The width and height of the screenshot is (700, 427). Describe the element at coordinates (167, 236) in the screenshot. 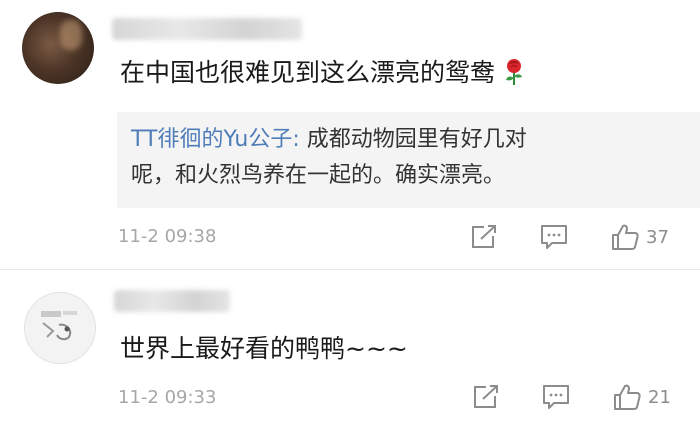

I see `timestamp: 11-2 09:38` at that location.